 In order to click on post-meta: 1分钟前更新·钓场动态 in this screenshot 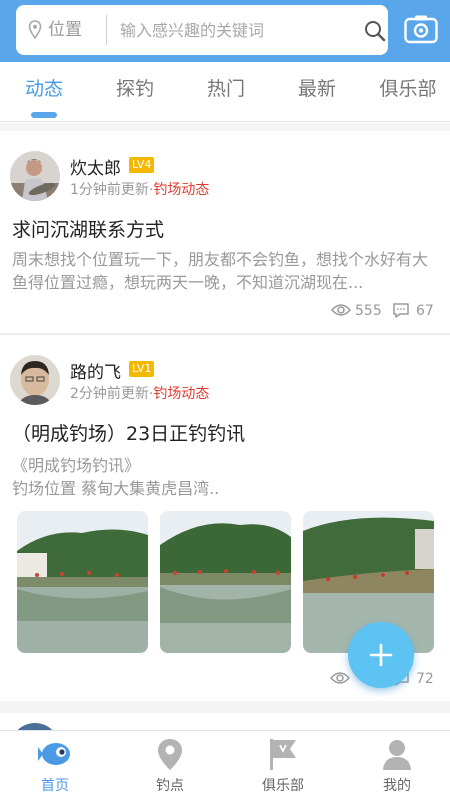, I will do `click(139, 189)`.